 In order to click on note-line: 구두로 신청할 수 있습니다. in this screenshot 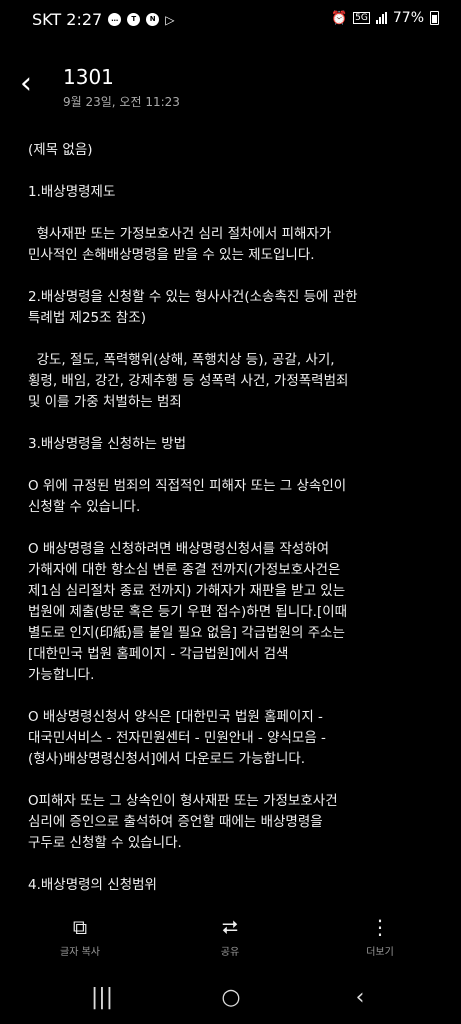, I will do `click(105, 843)`.